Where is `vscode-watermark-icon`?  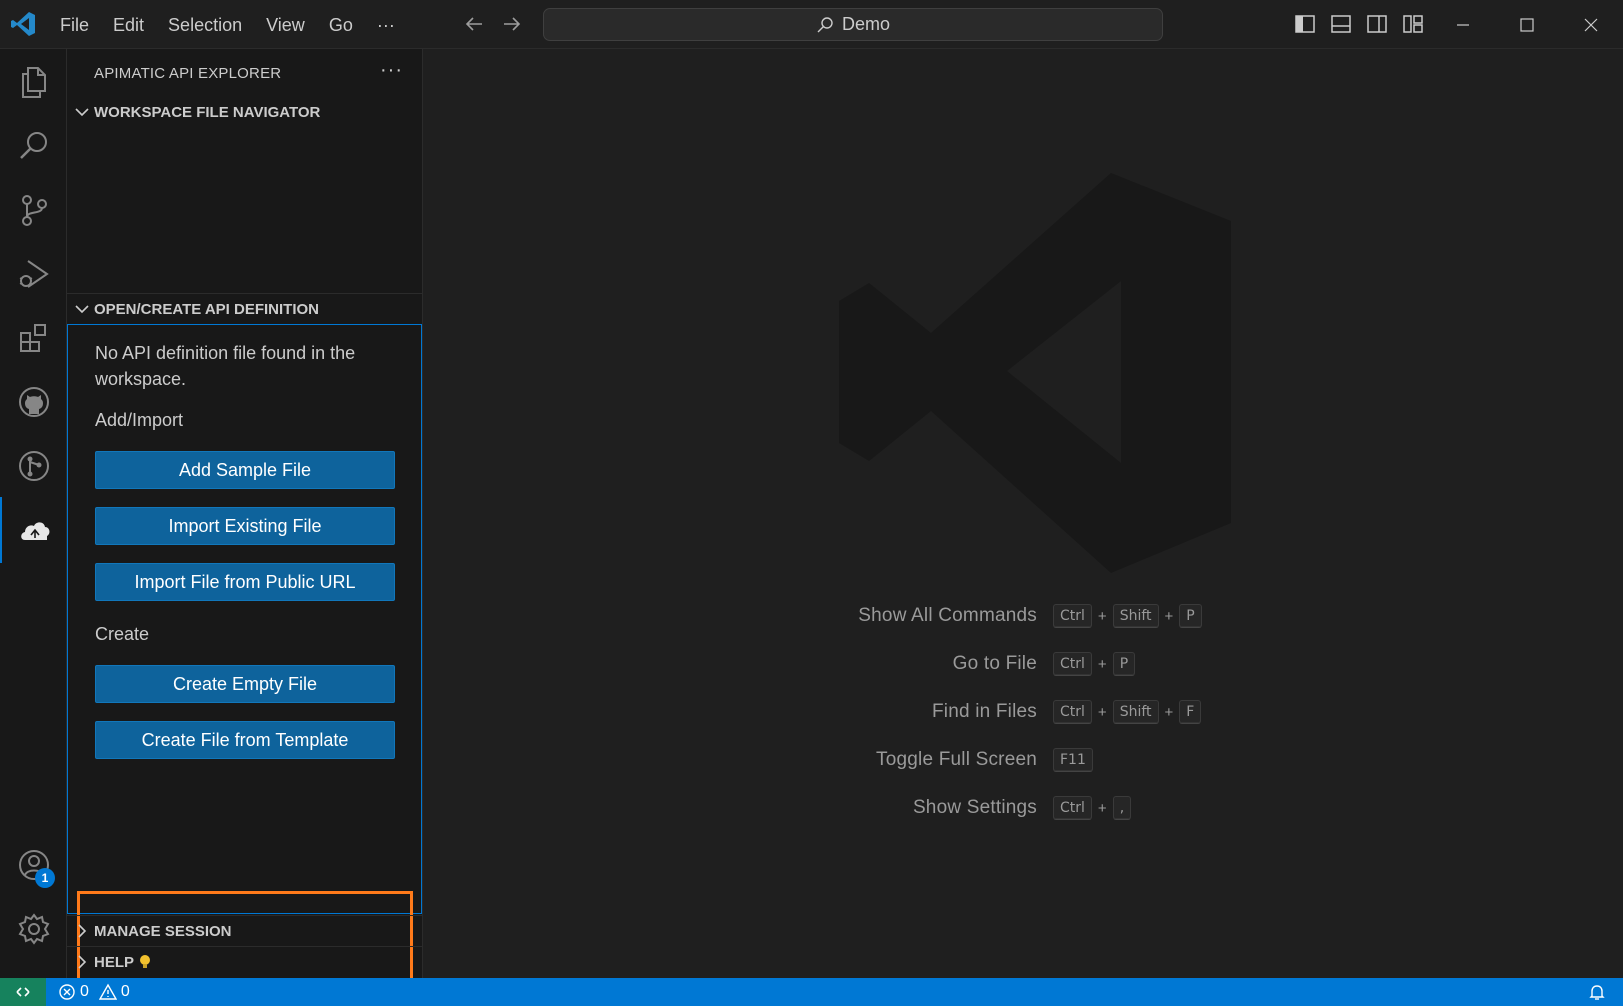
vscode-watermark-icon is located at coordinates (1035, 373).